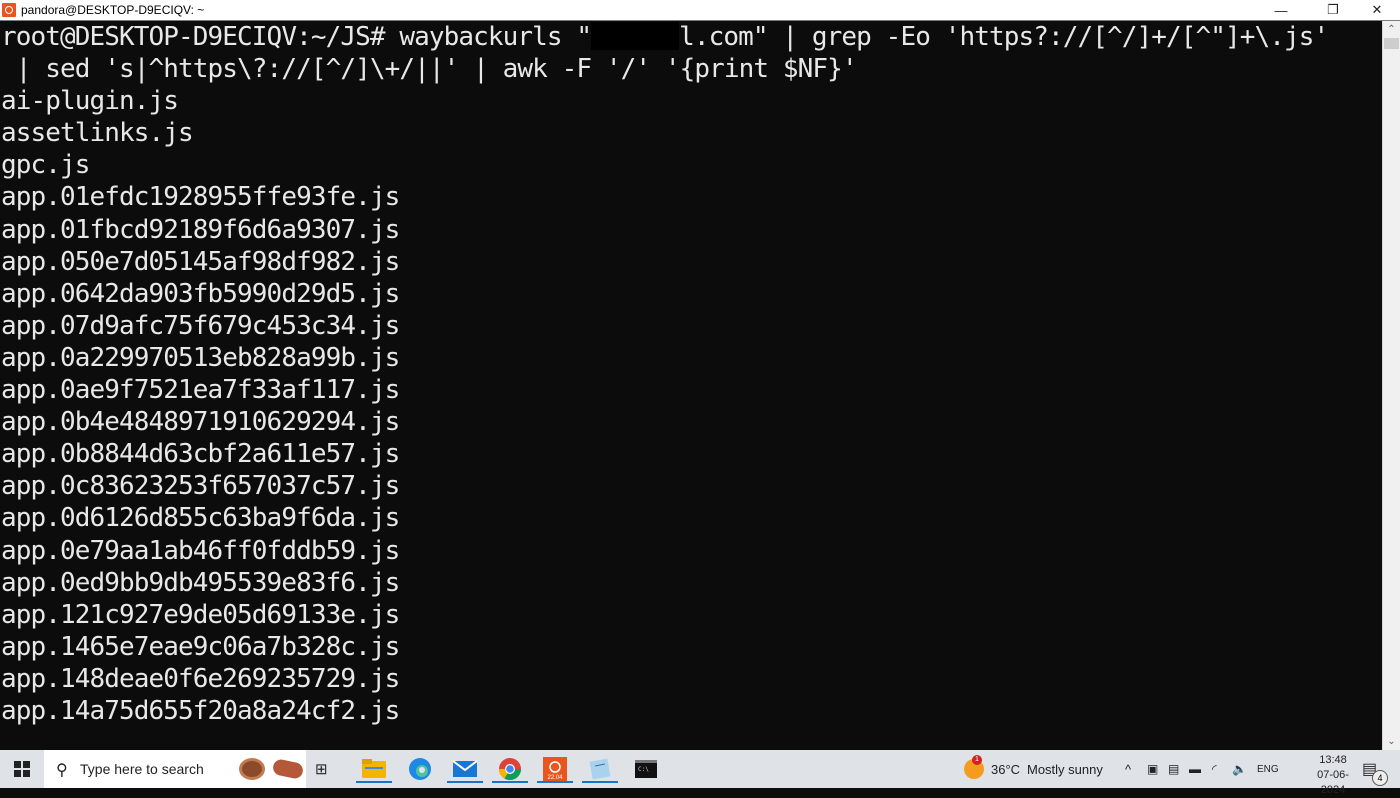 This screenshot has width=1400, height=798. I want to click on meet-now-icon: ▣, so click(1152, 769).